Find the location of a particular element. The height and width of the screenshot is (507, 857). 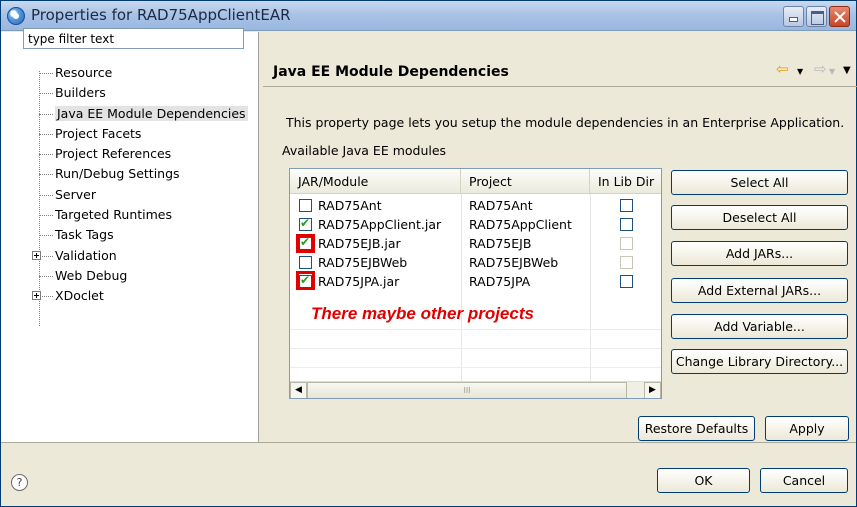

eclipse-icon is located at coordinates (16, 16).